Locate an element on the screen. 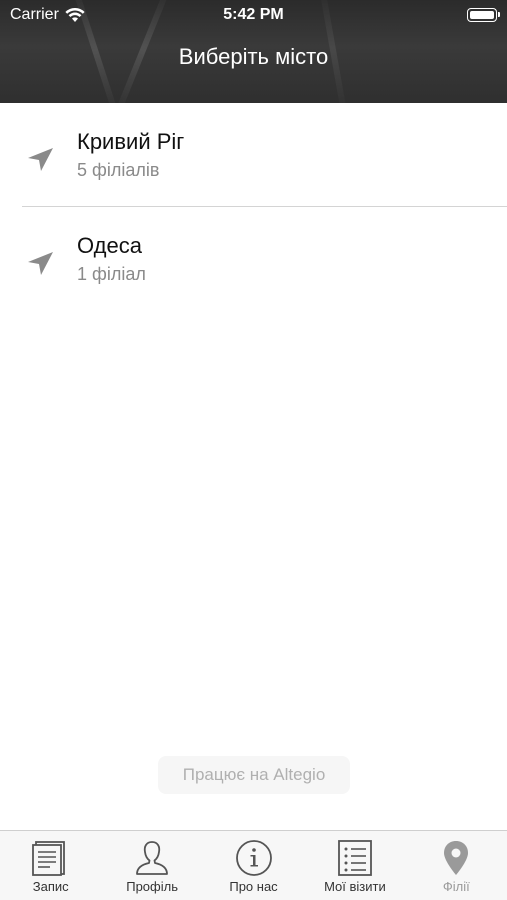  city-name: Кривий Ріг is located at coordinates (131, 141).